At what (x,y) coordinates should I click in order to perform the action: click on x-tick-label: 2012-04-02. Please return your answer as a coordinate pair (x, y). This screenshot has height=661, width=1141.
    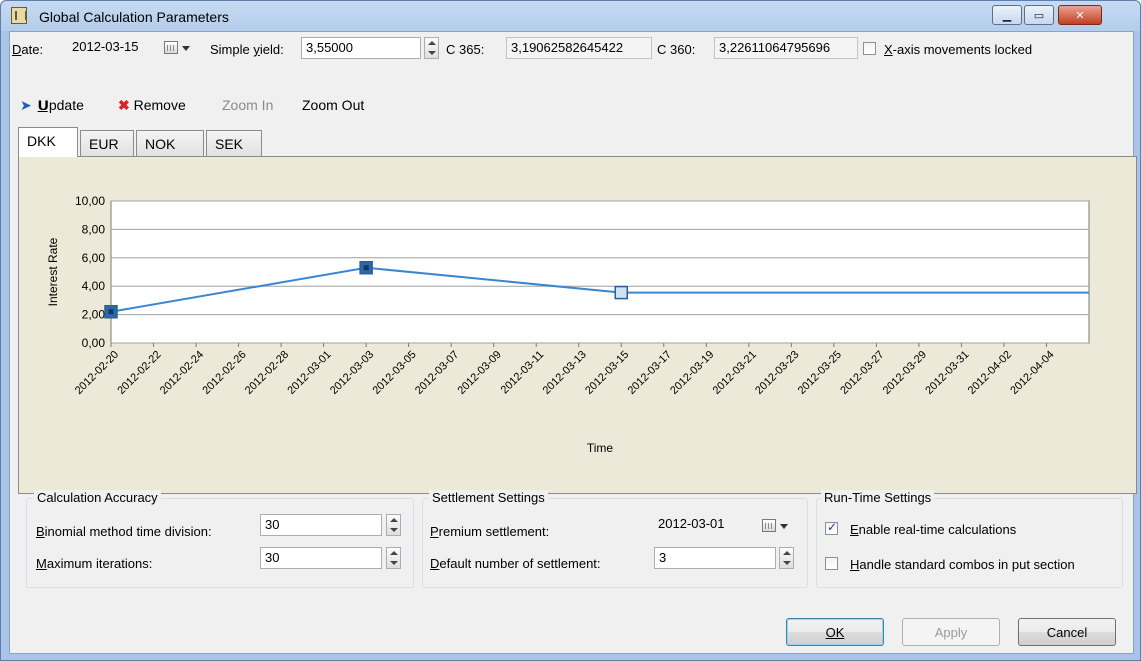
    Looking at the image, I should click on (990, 373).